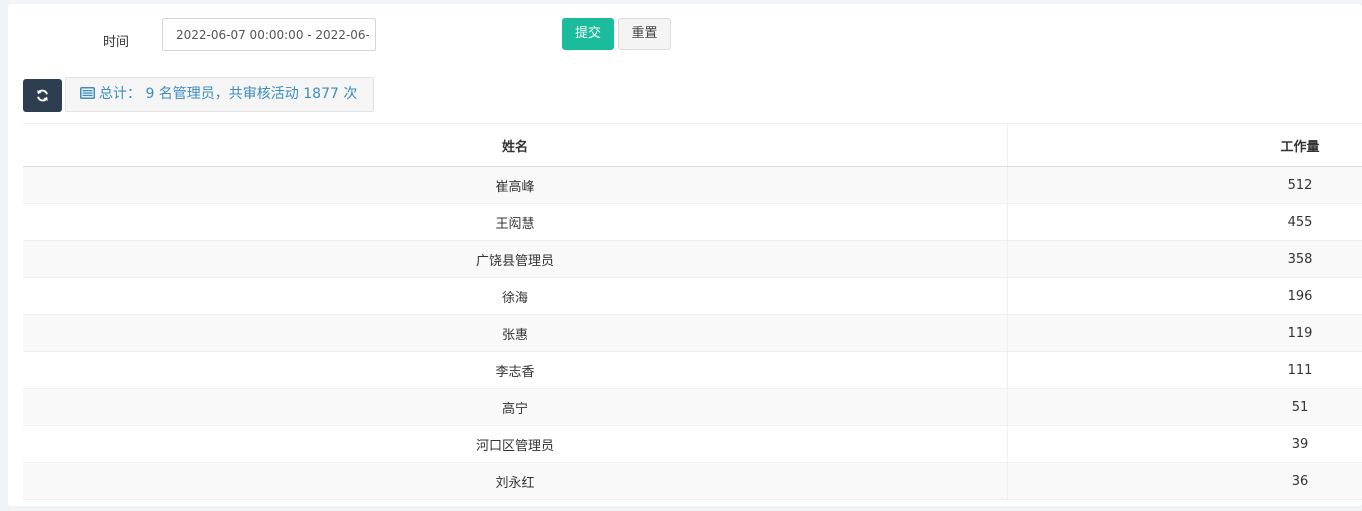  I want to click on time-label: 时间, so click(116, 42).